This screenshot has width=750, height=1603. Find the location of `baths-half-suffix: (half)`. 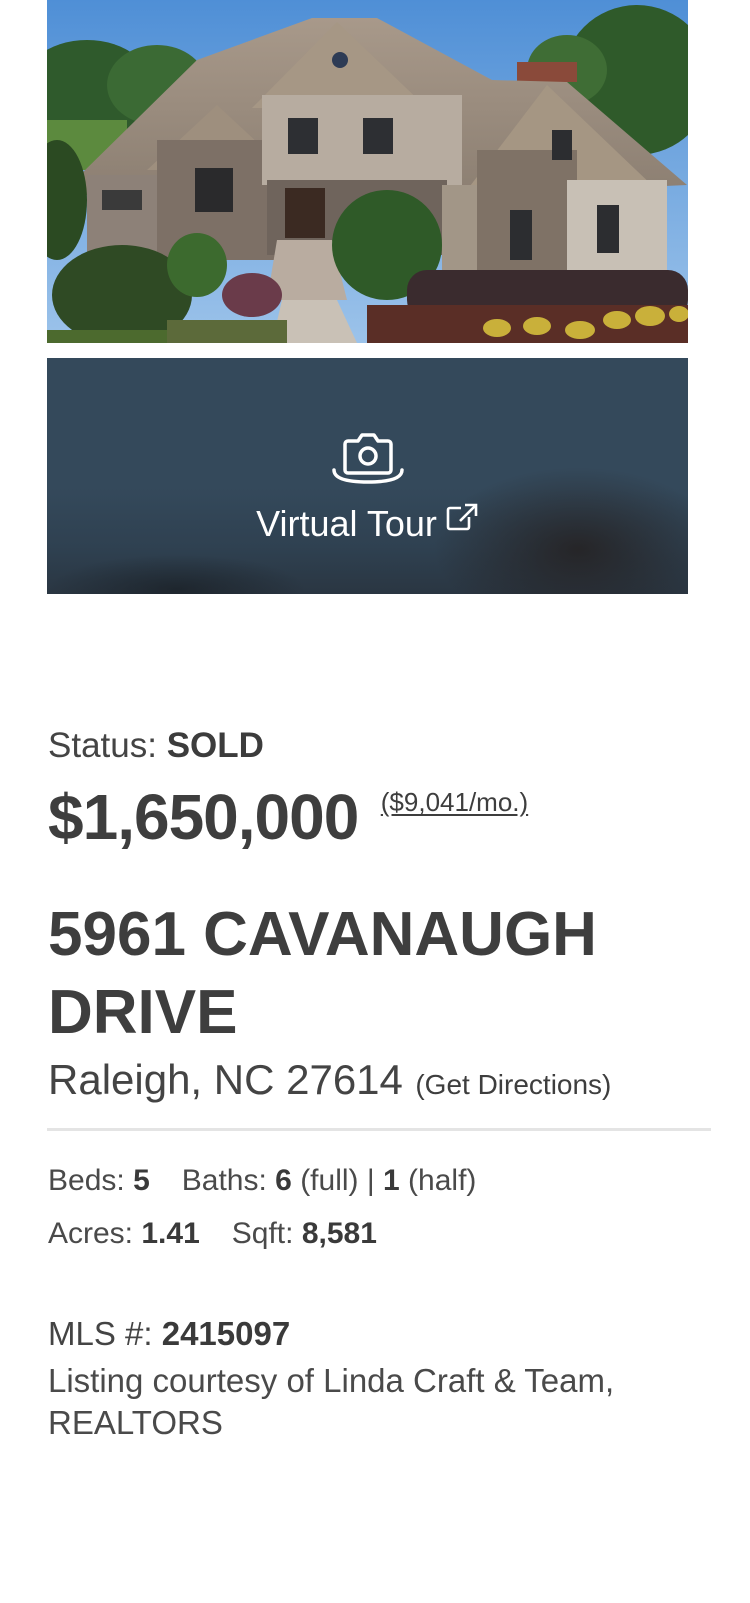

baths-half-suffix: (half) is located at coordinates (442, 1180).